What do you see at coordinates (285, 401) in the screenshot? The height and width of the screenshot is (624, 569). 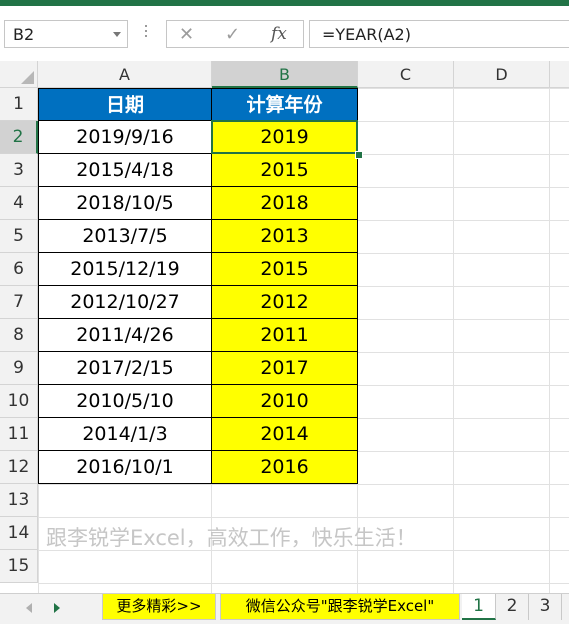 I see `year-cell: 2010` at bounding box center [285, 401].